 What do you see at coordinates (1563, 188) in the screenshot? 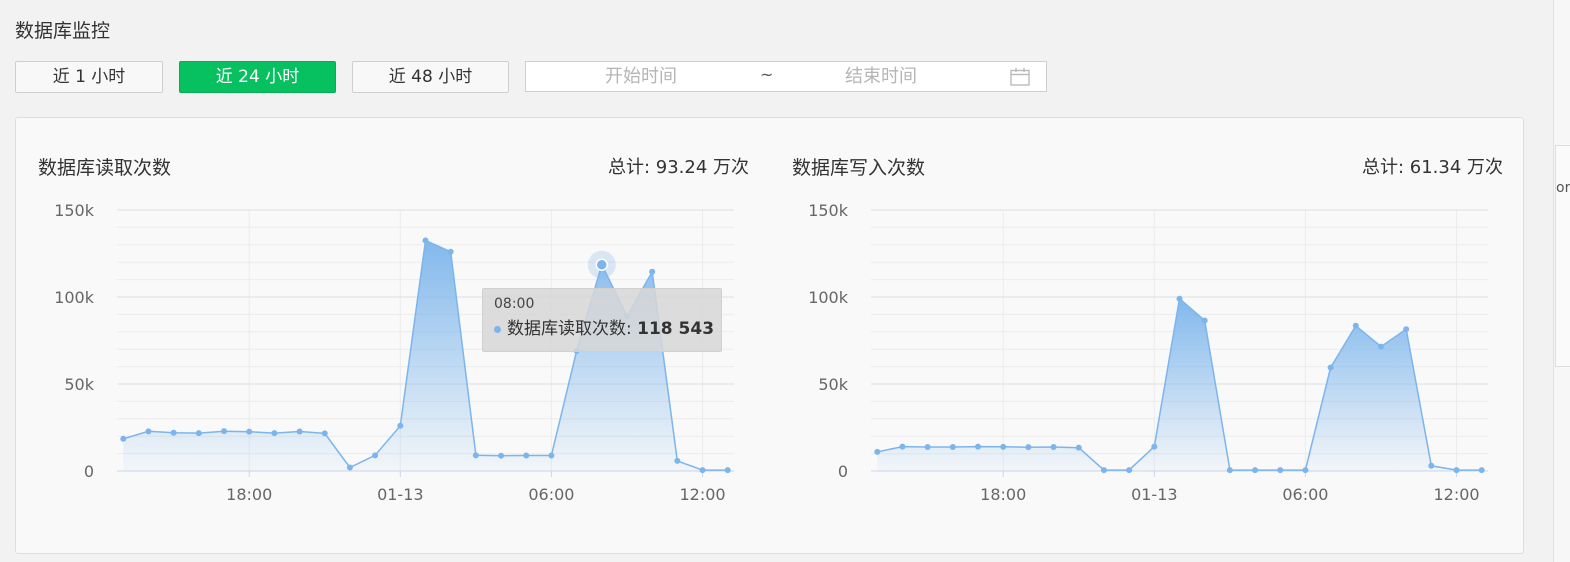
I see `clipped-text: or` at bounding box center [1563, 188].